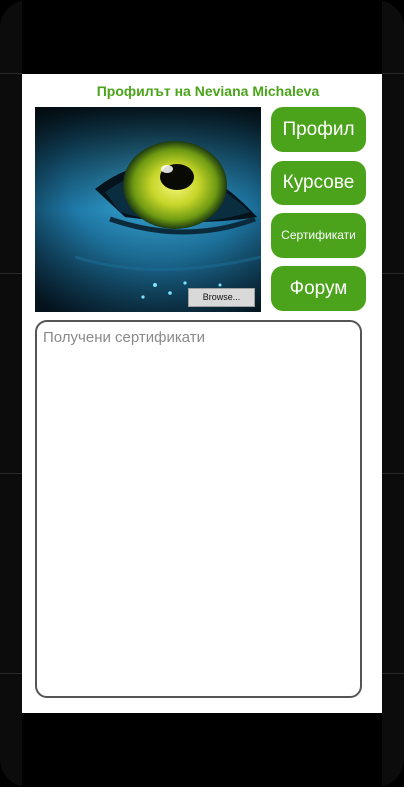  I want to click on forum-button: Форум, so click(318, 288).